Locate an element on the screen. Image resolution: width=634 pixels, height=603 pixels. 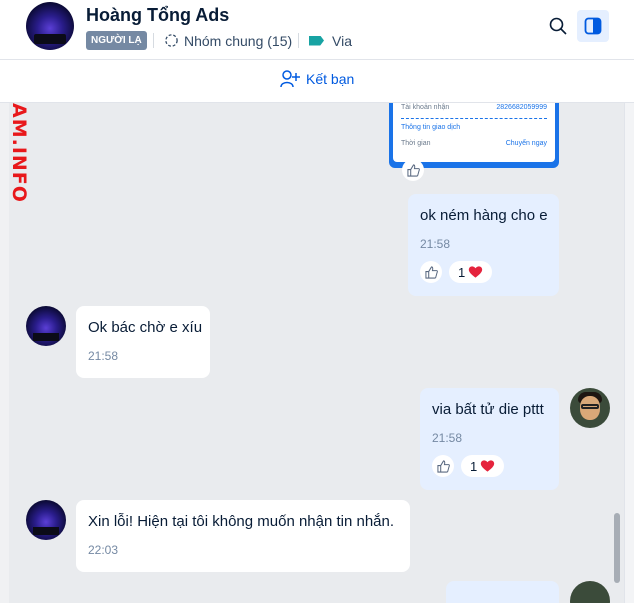
label-tag-text: Via is located at coordinates (342, 40).